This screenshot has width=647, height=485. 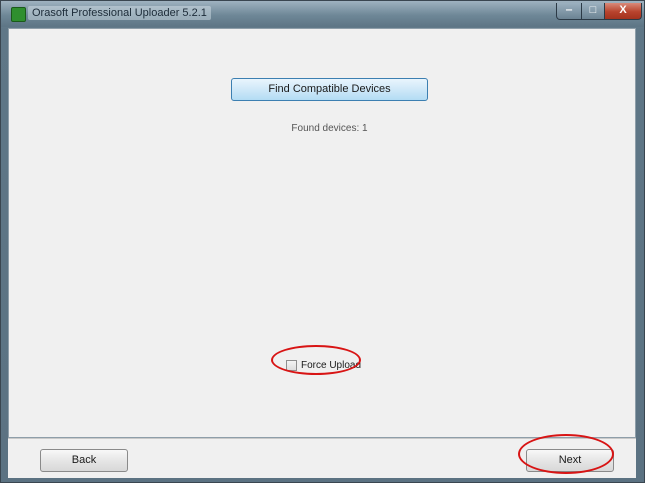 I want to click on maximize-button: □, so click(x=593, y=11).